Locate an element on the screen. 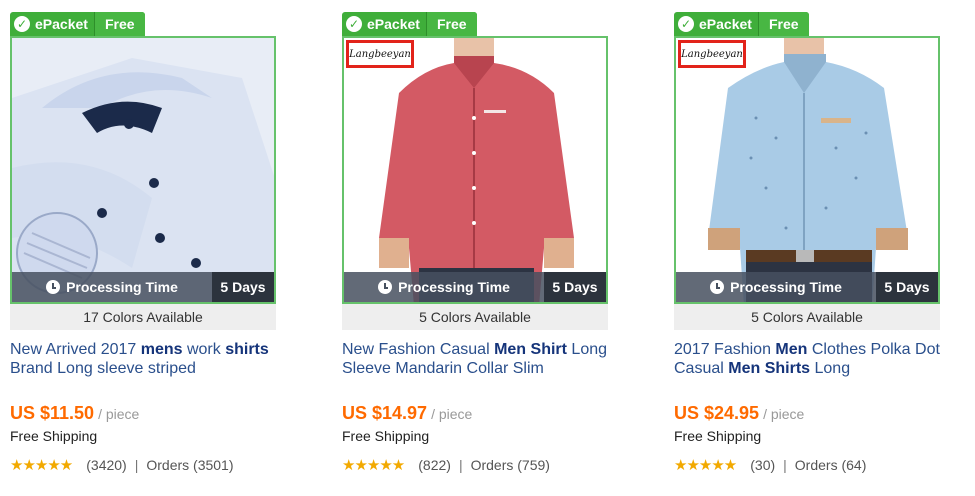  rating-row: ★★★★★ (822) | Orders (759) is located at coordinates (446, 465).